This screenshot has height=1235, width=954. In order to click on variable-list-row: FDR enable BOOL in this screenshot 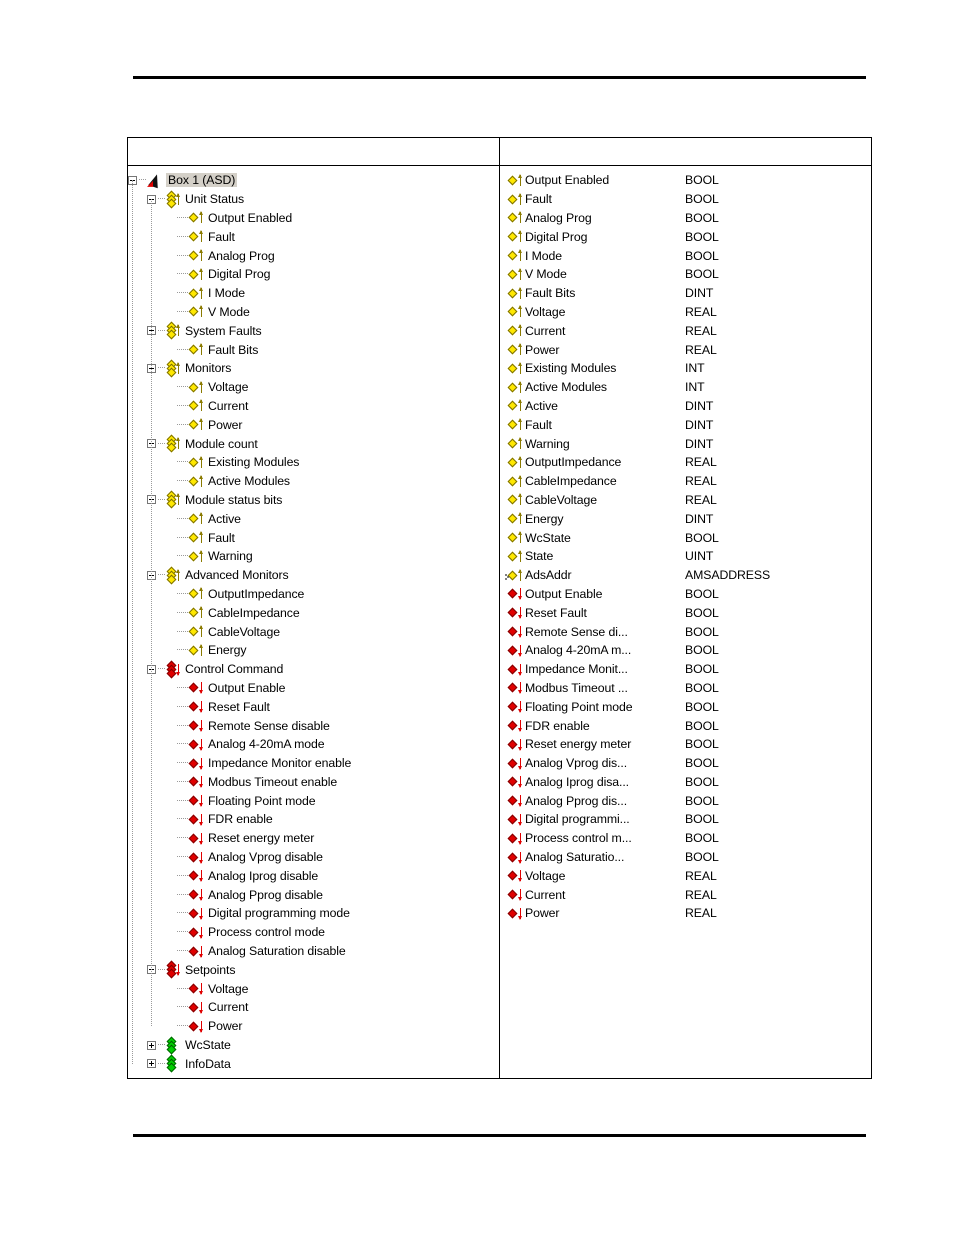, I will do `click(689, 725)`.